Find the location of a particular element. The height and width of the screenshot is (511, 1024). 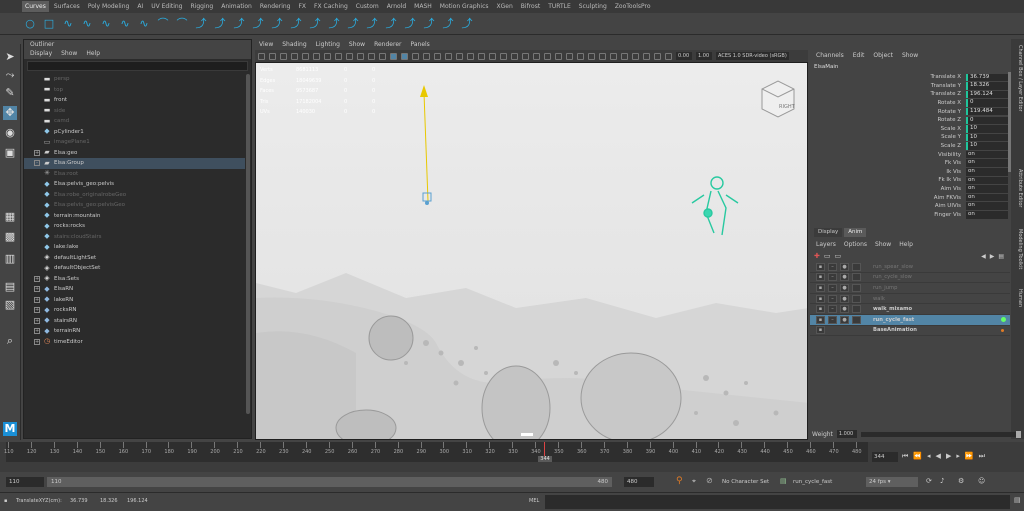

step-forward-icon: ▸ is located at coordinates (958, 456).